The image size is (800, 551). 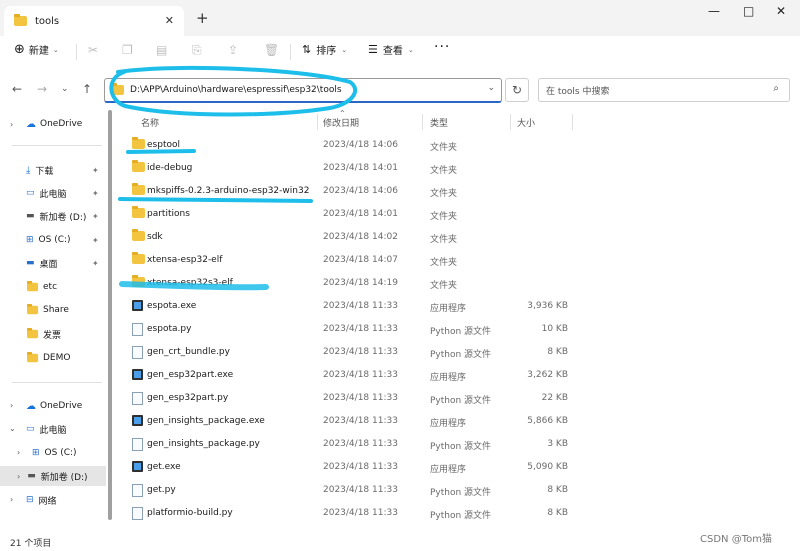 What do you see at coordinates (150, 122) in the screenshot?
I see `column-name: 名称` at bounding box center [150, 122].